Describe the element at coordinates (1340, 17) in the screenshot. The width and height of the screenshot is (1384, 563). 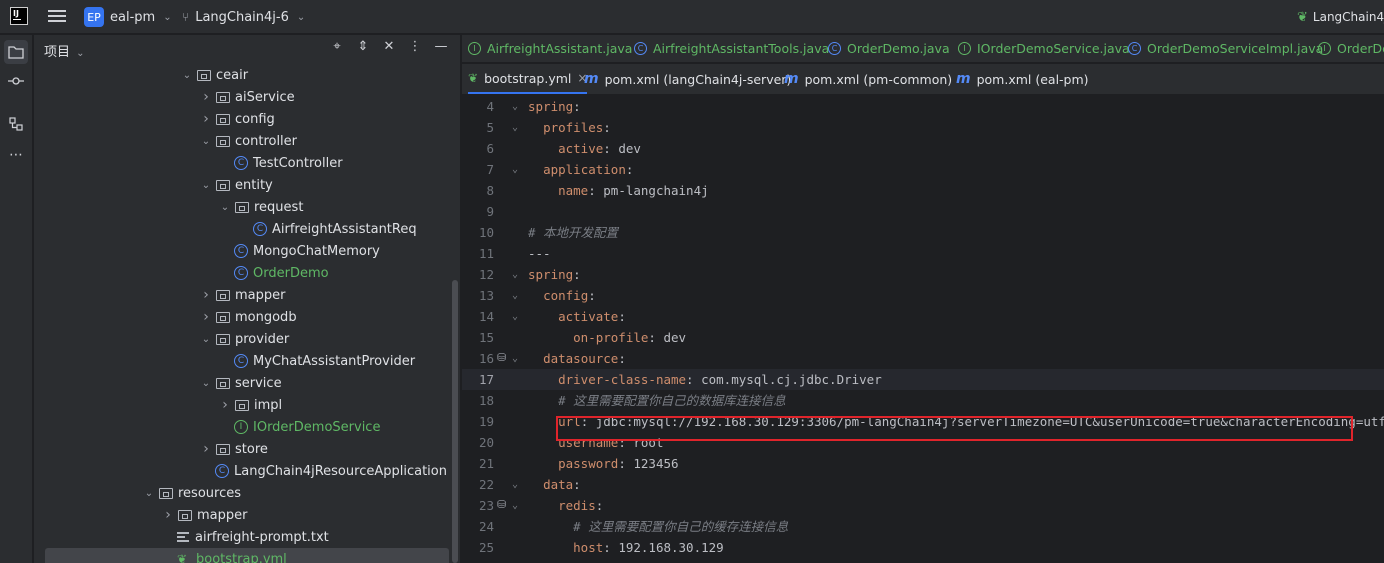
I see `run-config-selector: ❦ LangChain4j` at that location.